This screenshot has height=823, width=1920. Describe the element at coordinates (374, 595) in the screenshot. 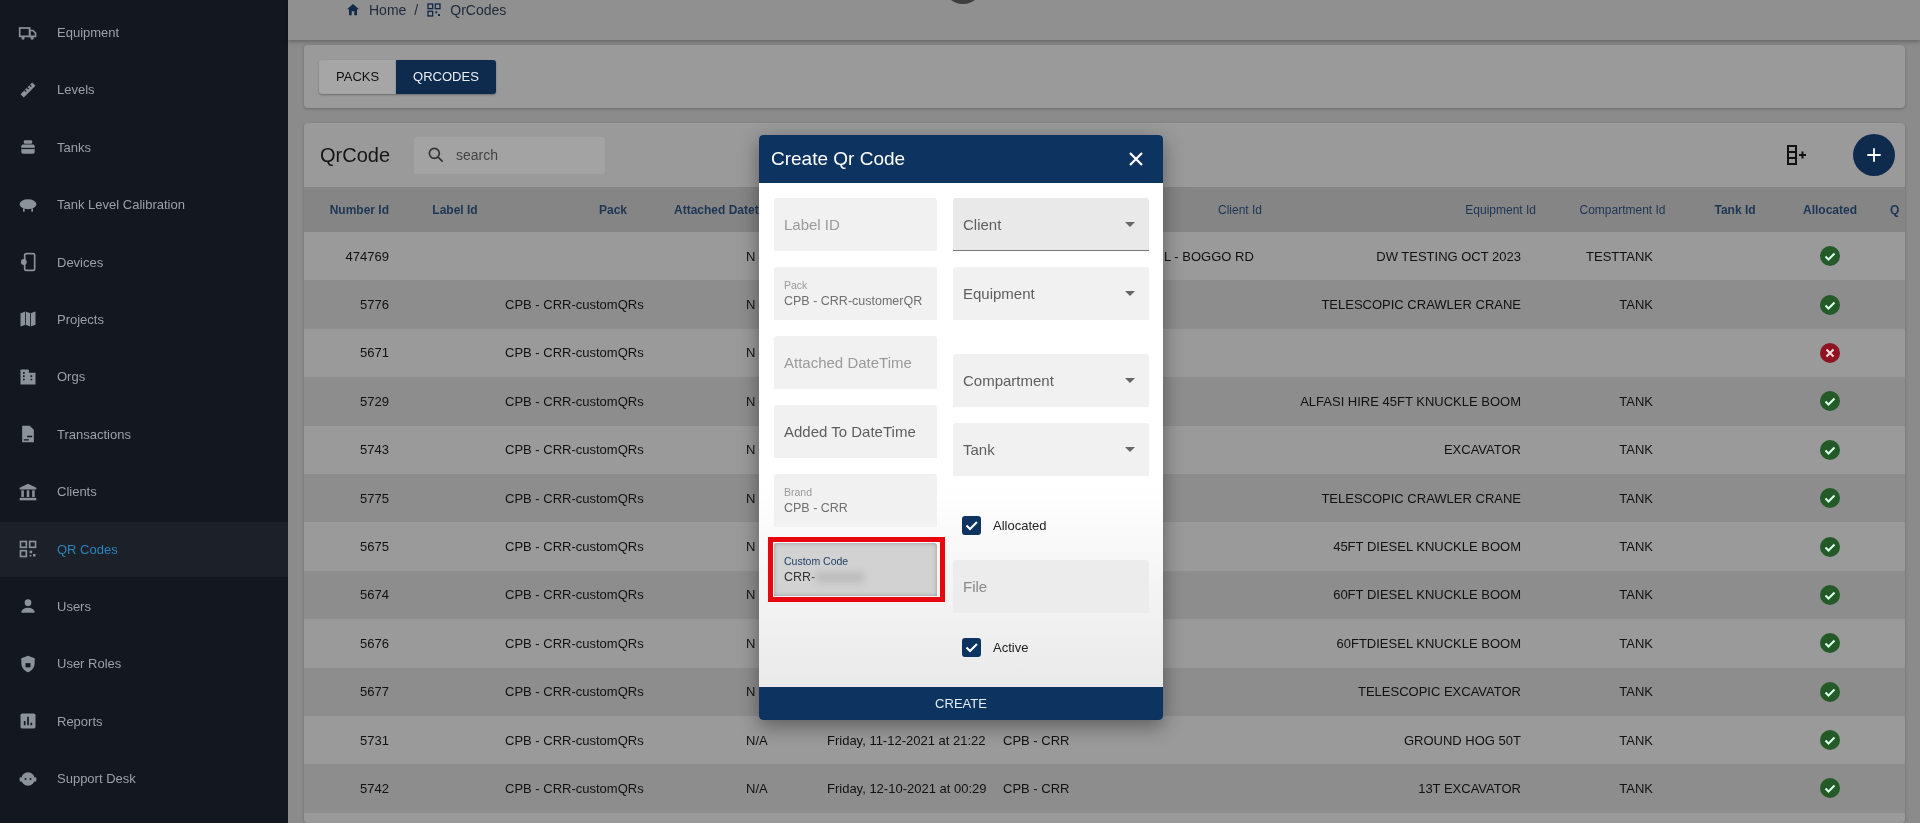

I see `table-cell: 5674` at that location.